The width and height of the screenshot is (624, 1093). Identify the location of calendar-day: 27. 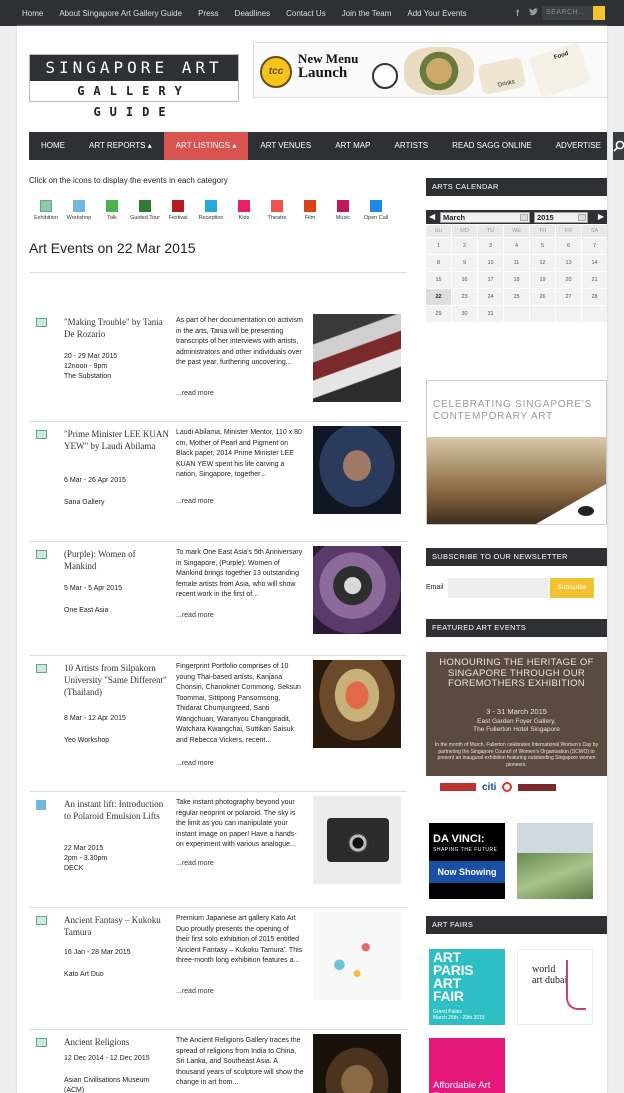
(568, 297).